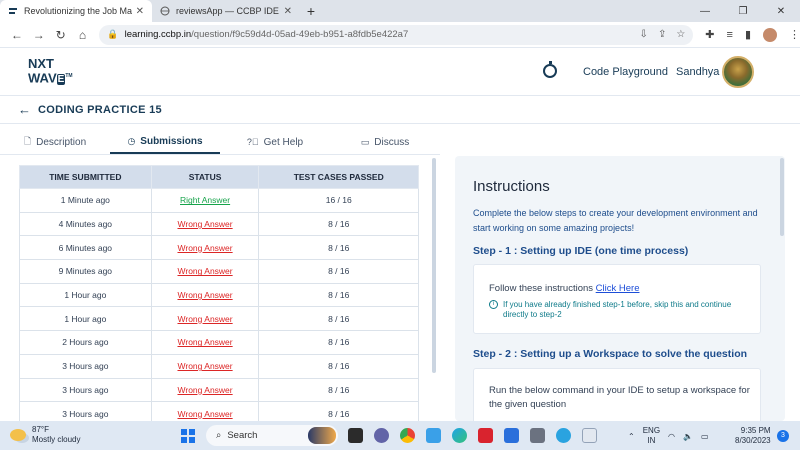 The image size is (800, 450). What do you see at coordinates (219, 435) in the screenshot?
I see `search-icon: ⌕` at bounding box center [219, 435].